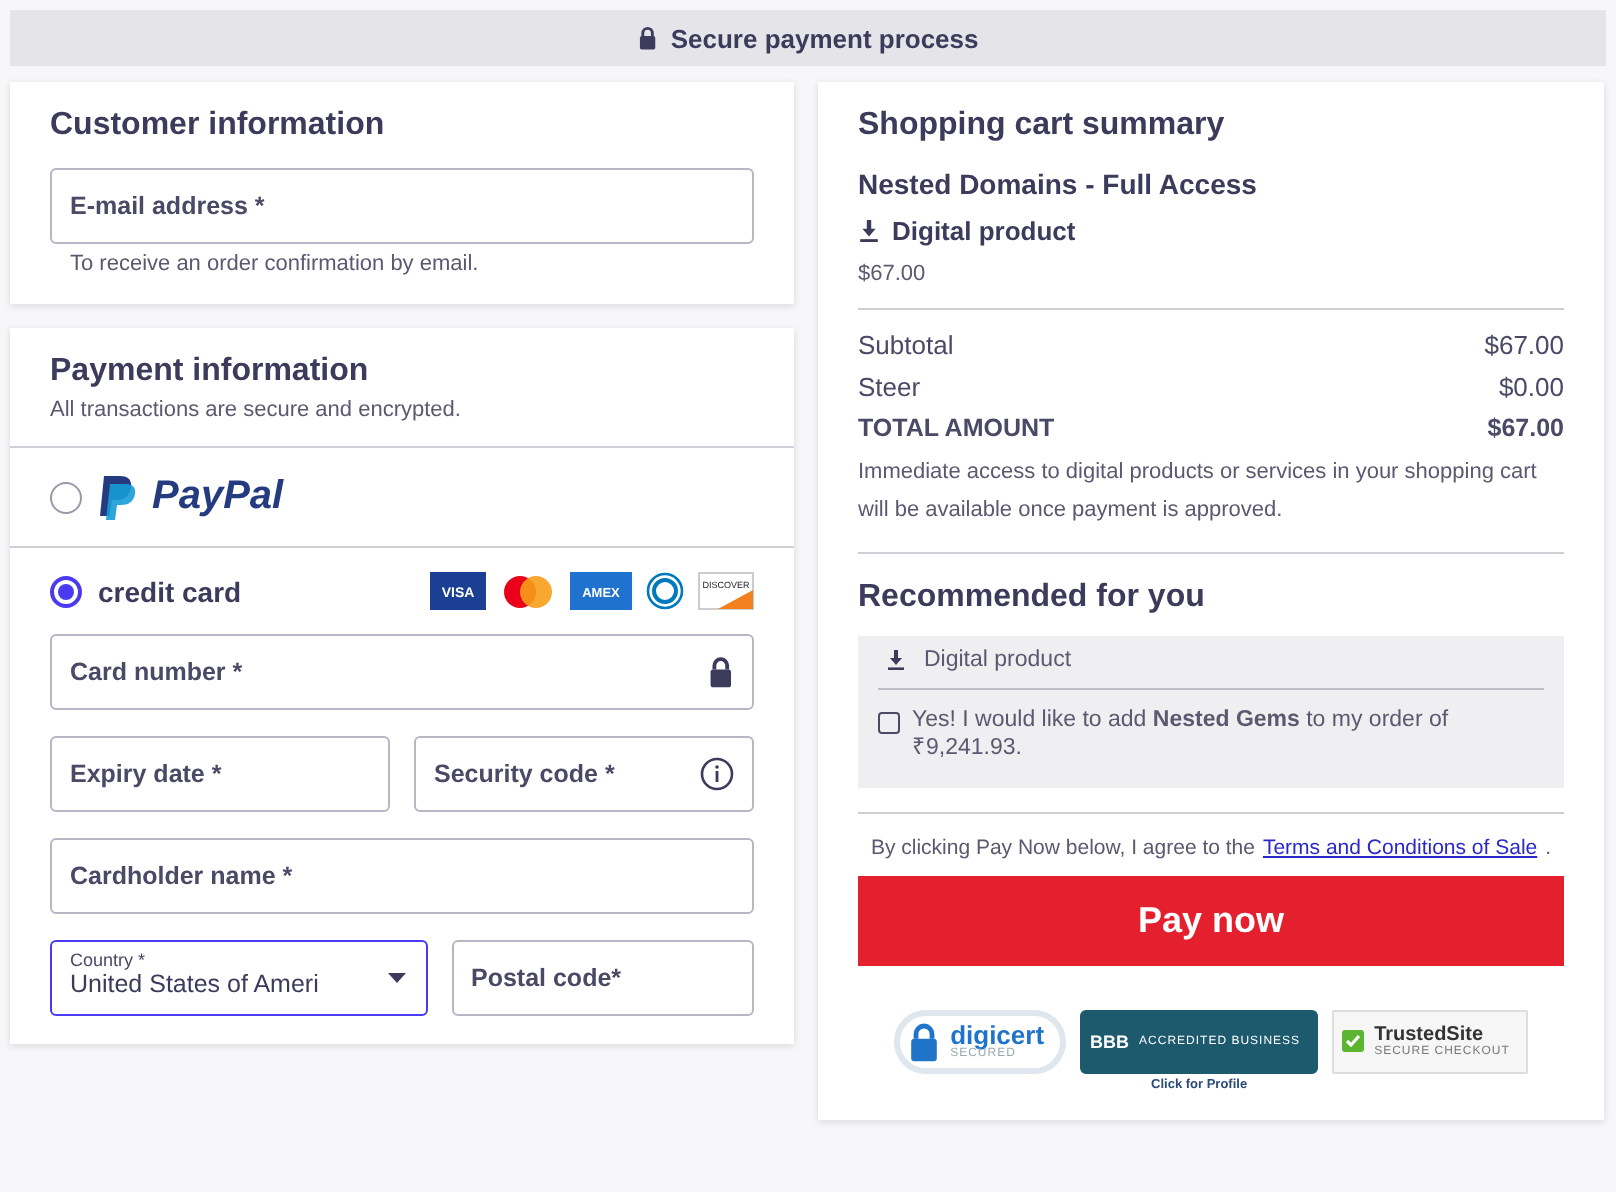  What do you see at coordinates (889, 387) in the screenshot?
I see `summary-label: Steer` at bounding box center [889, 387].